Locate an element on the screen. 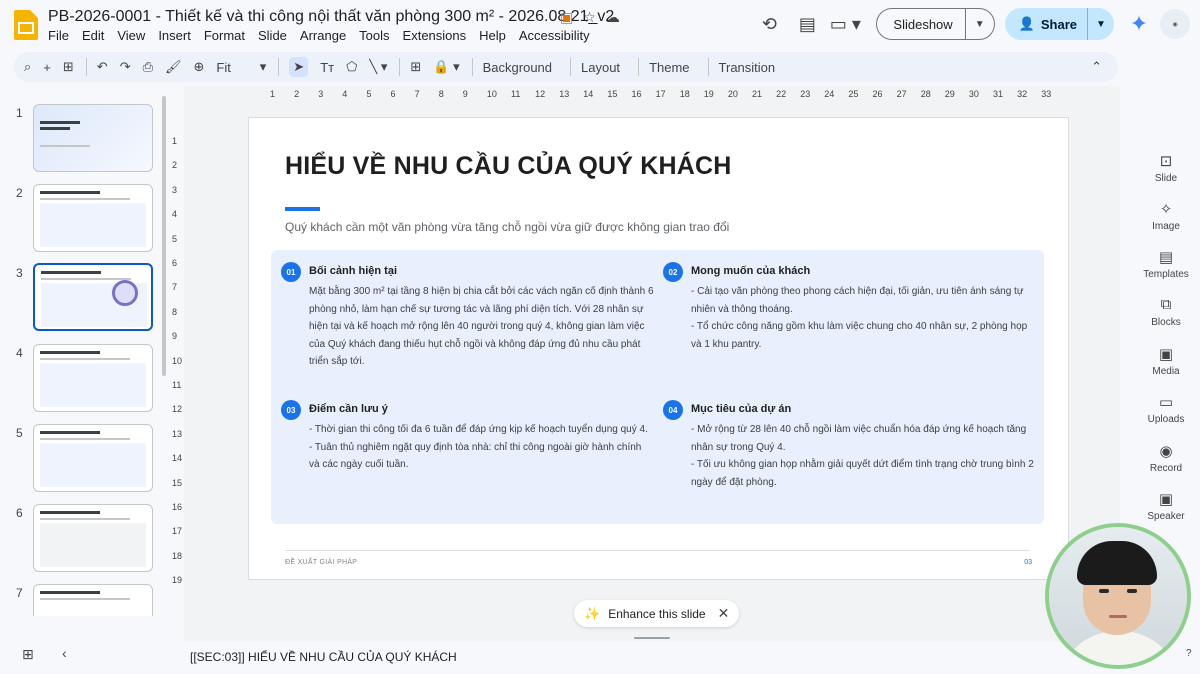 The width and height of the screenshot is (1200, 674). menu-extensions: Extensions is located at coordinates (435, 35).